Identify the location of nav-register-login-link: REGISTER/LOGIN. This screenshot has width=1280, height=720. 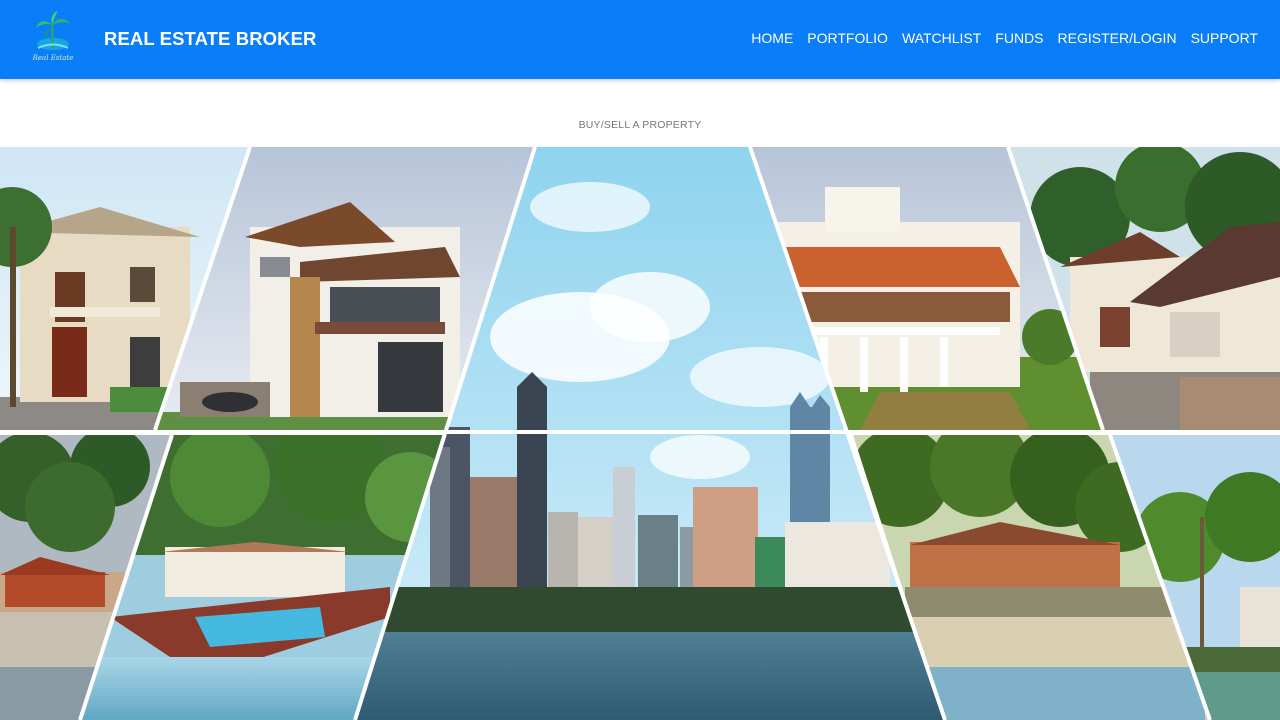
(1117, 38).